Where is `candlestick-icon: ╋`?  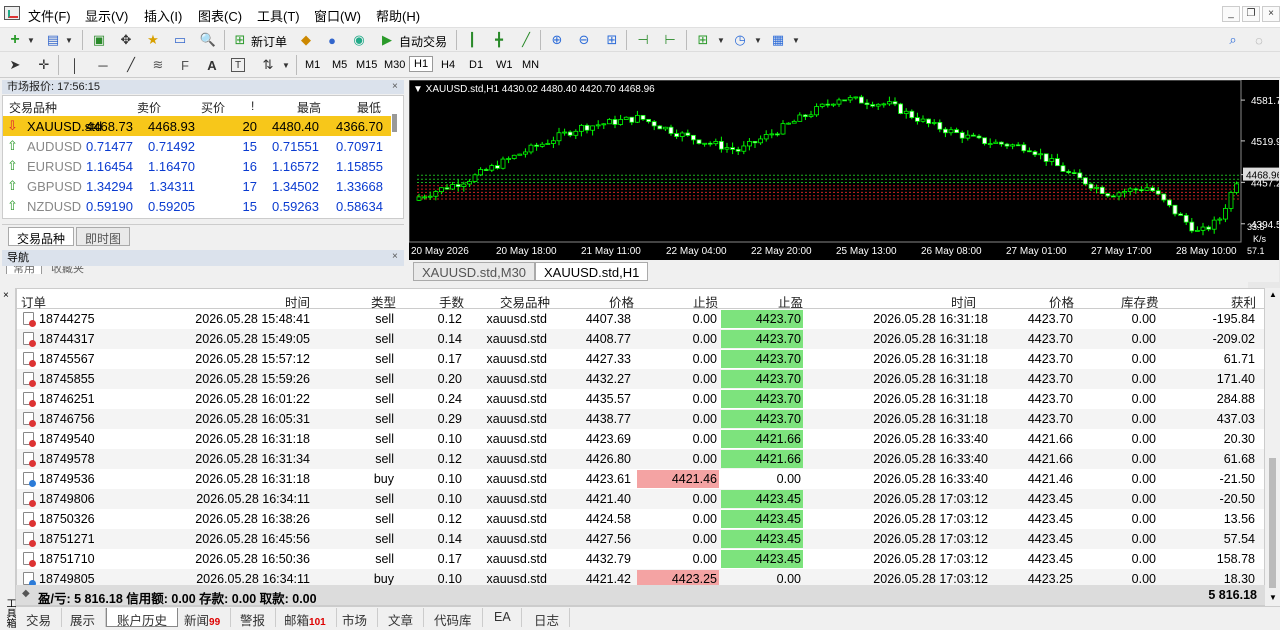 candlestick-icon: ╋ is located at coordinates (499, 40).